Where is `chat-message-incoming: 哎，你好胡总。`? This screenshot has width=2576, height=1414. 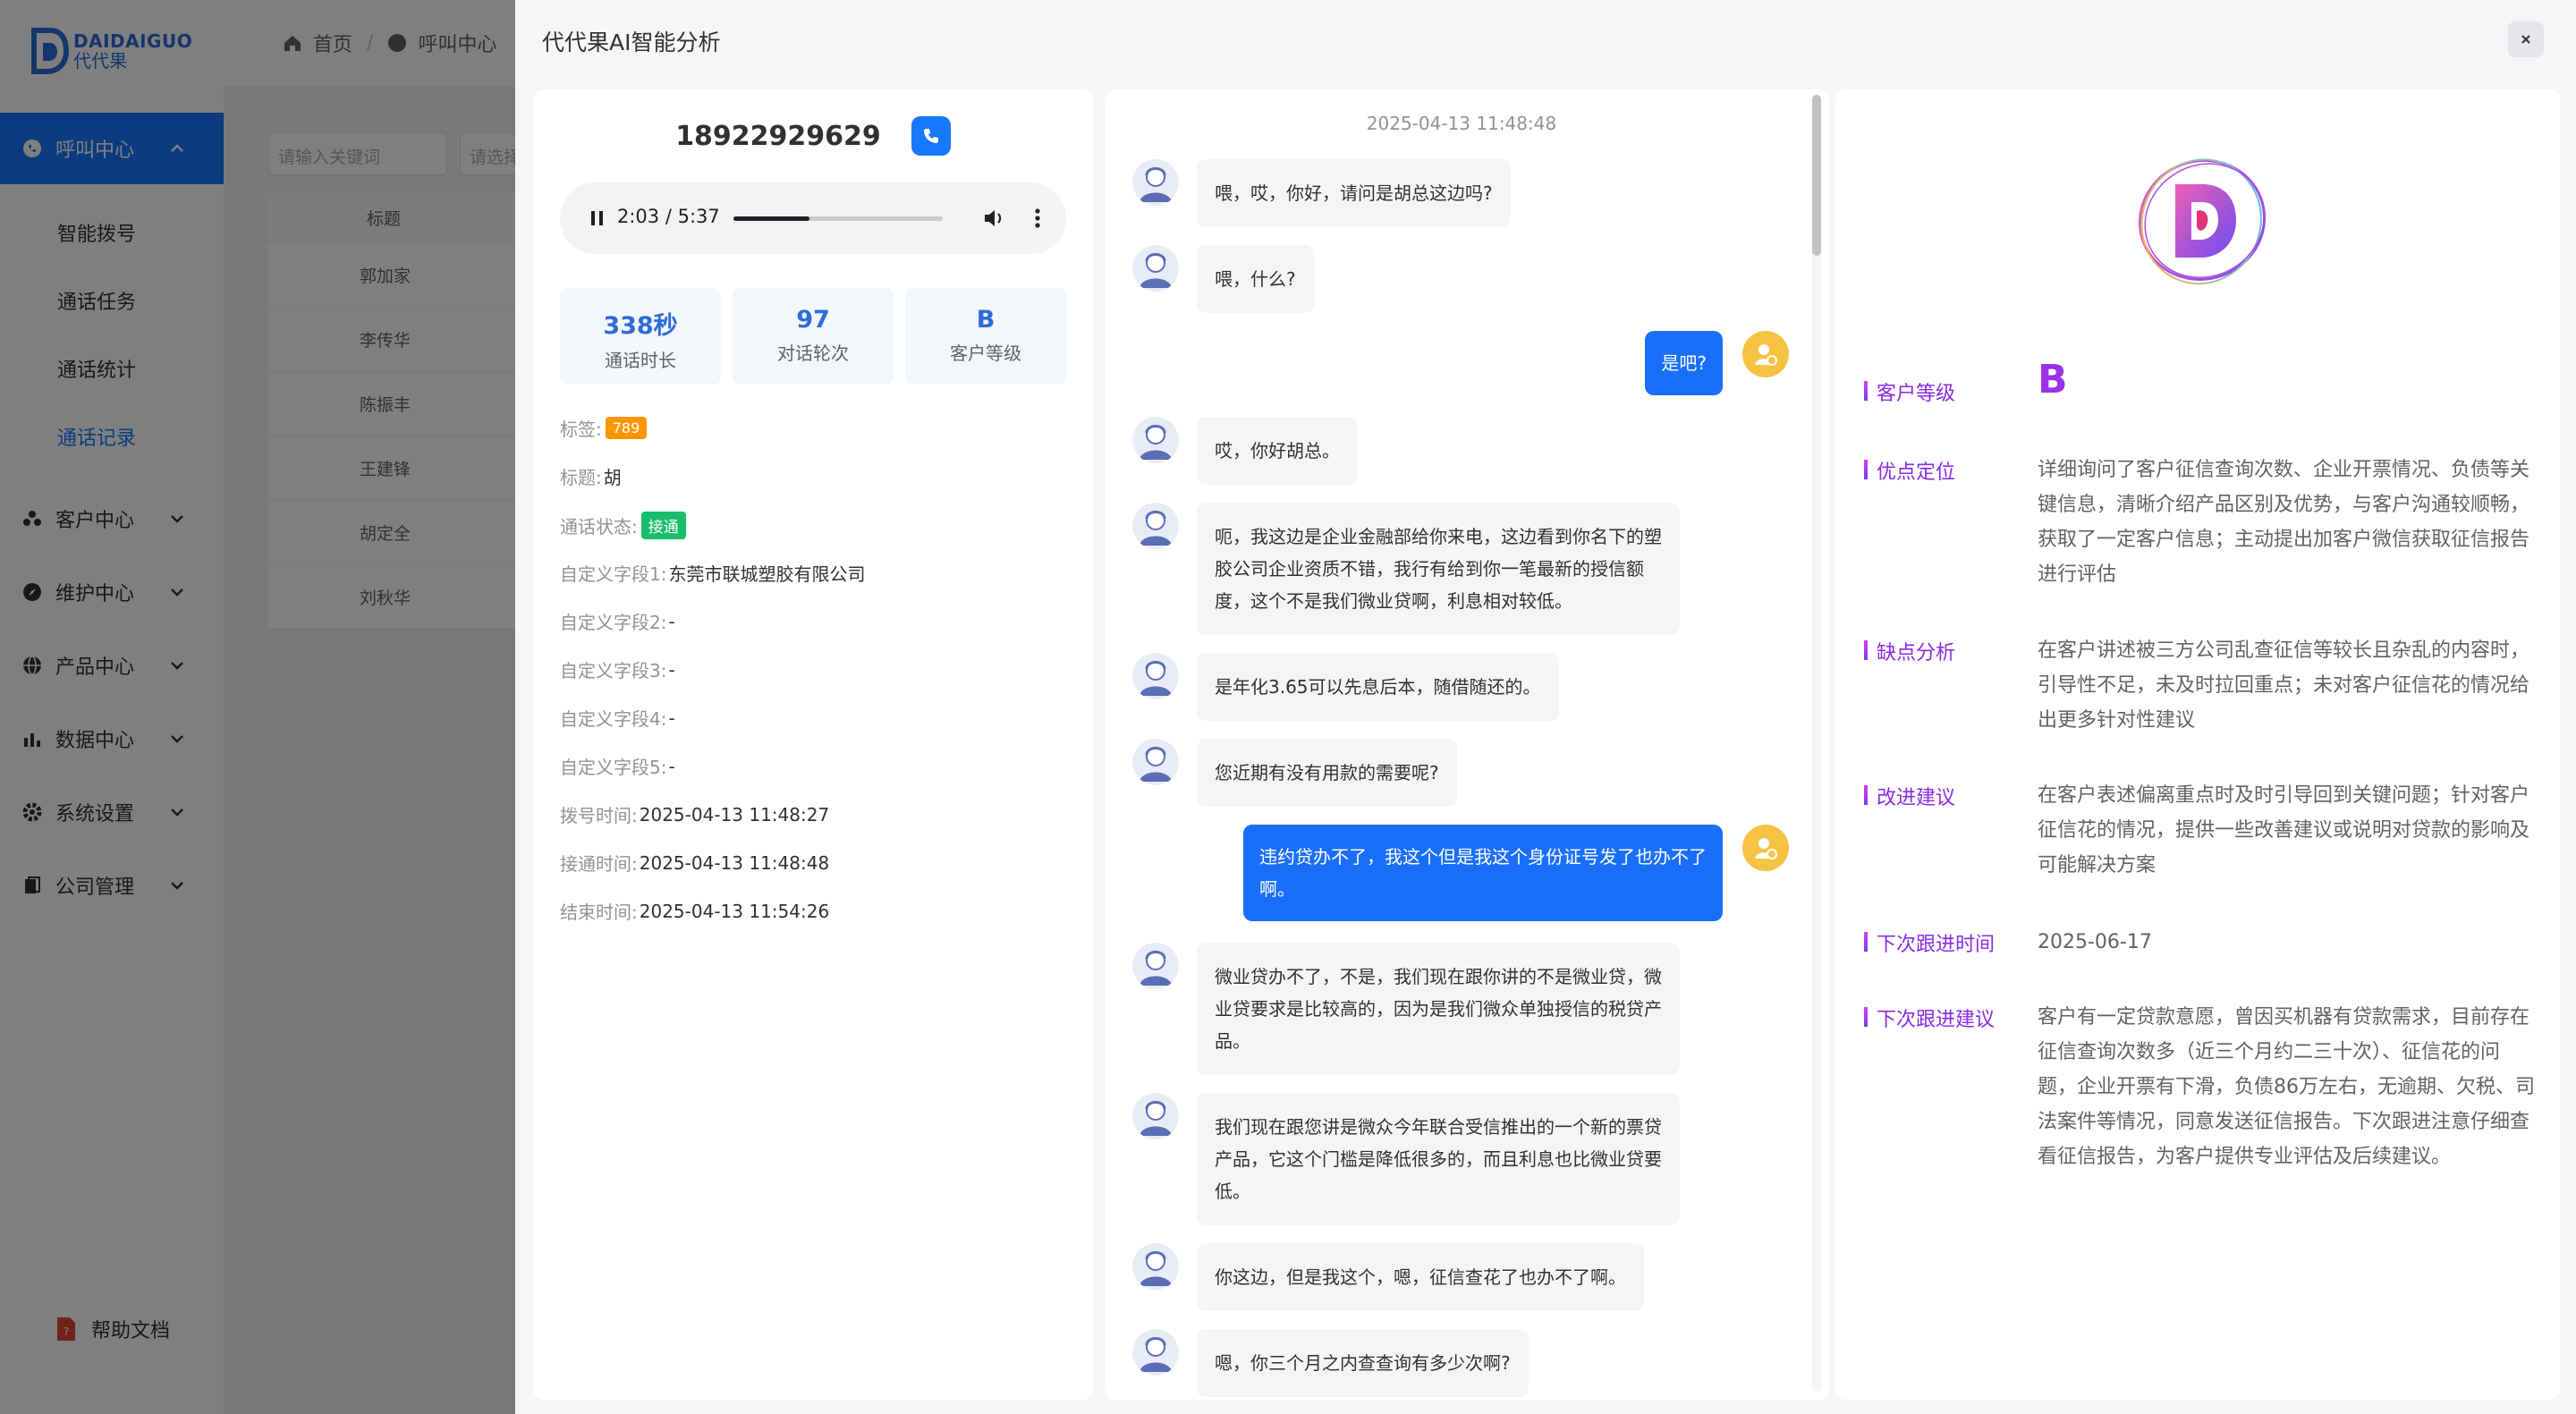 chat-message-incoming: 哎，你好胡总。 is located at coordinates (1459, 451).